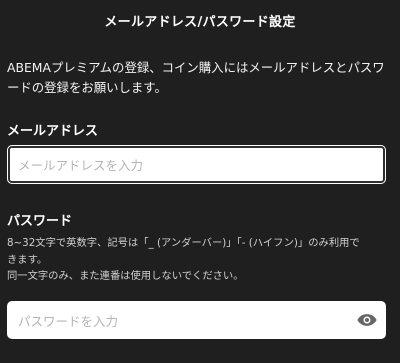 This screenshot has width=400, height=363. I want to click on password-field: パスワードを入力, so click(196, 320).